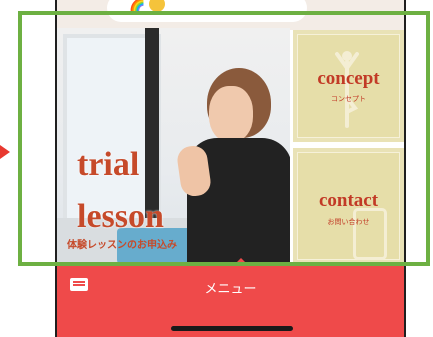  Describe the element at coordinates (5, 152) in the screenshot. I see `arrow-right-icon` at that location.